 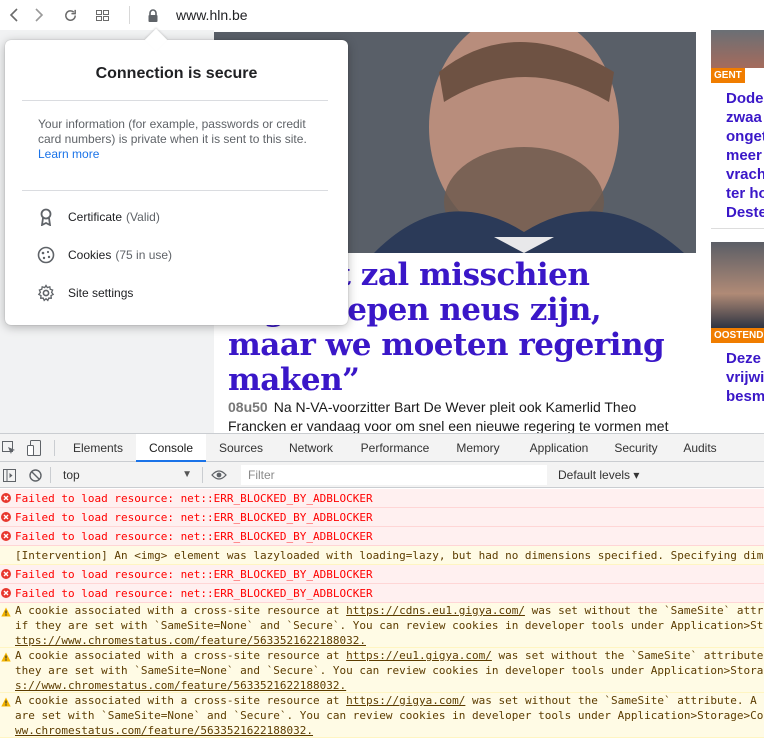 I want to click on site-settings-row: Site settings, so click(x=84, y=293).